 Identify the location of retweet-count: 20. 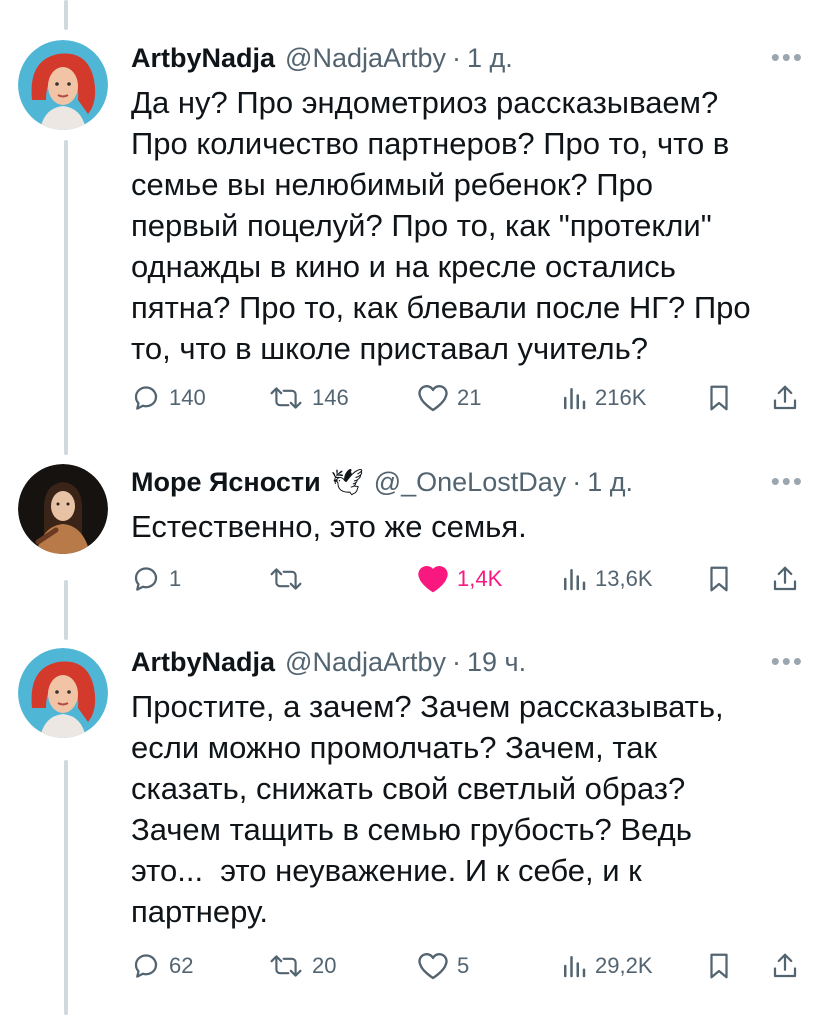
(324, 965).